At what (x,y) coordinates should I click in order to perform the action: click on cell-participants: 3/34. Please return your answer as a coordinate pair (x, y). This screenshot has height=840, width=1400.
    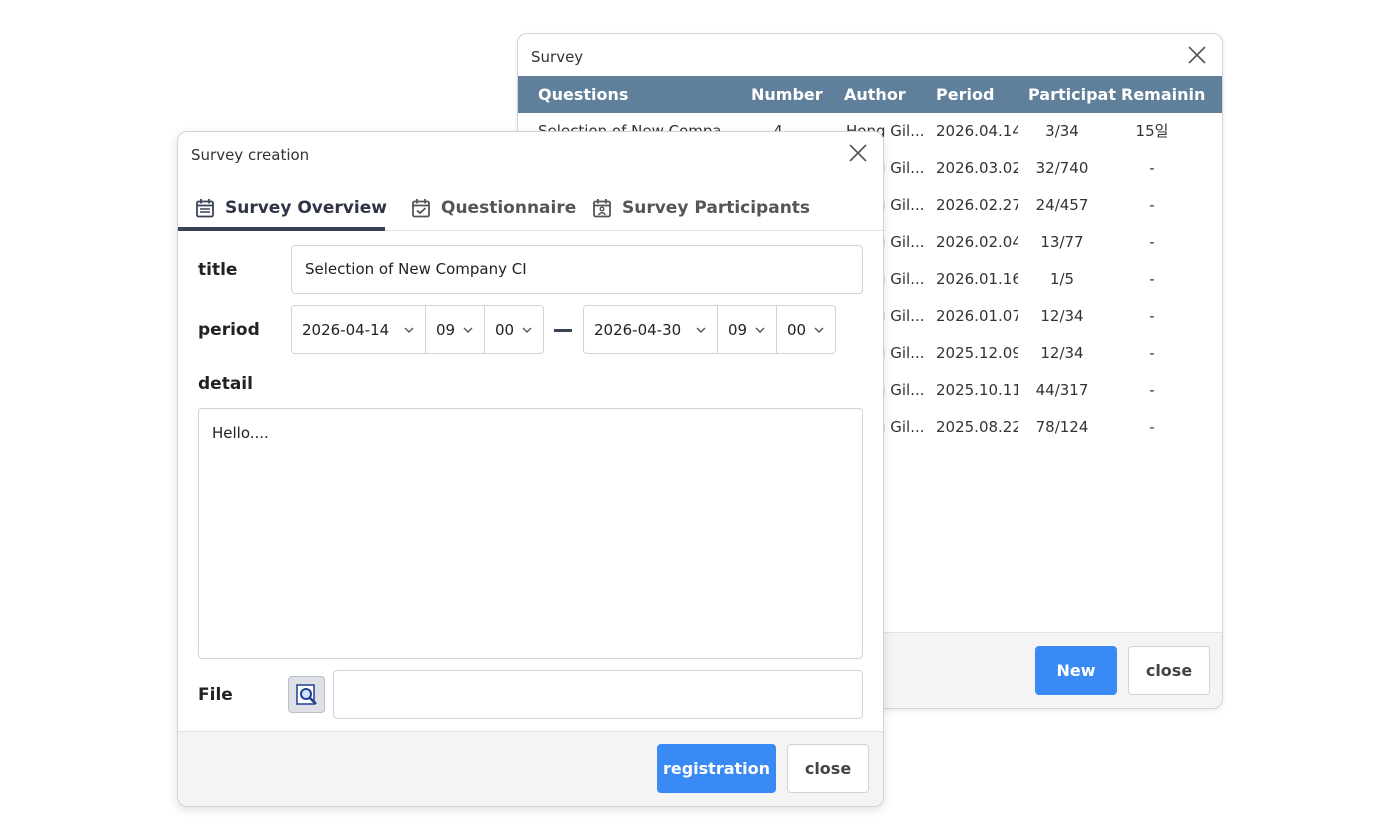
    Looking at the image, I should click on (1062, 131).